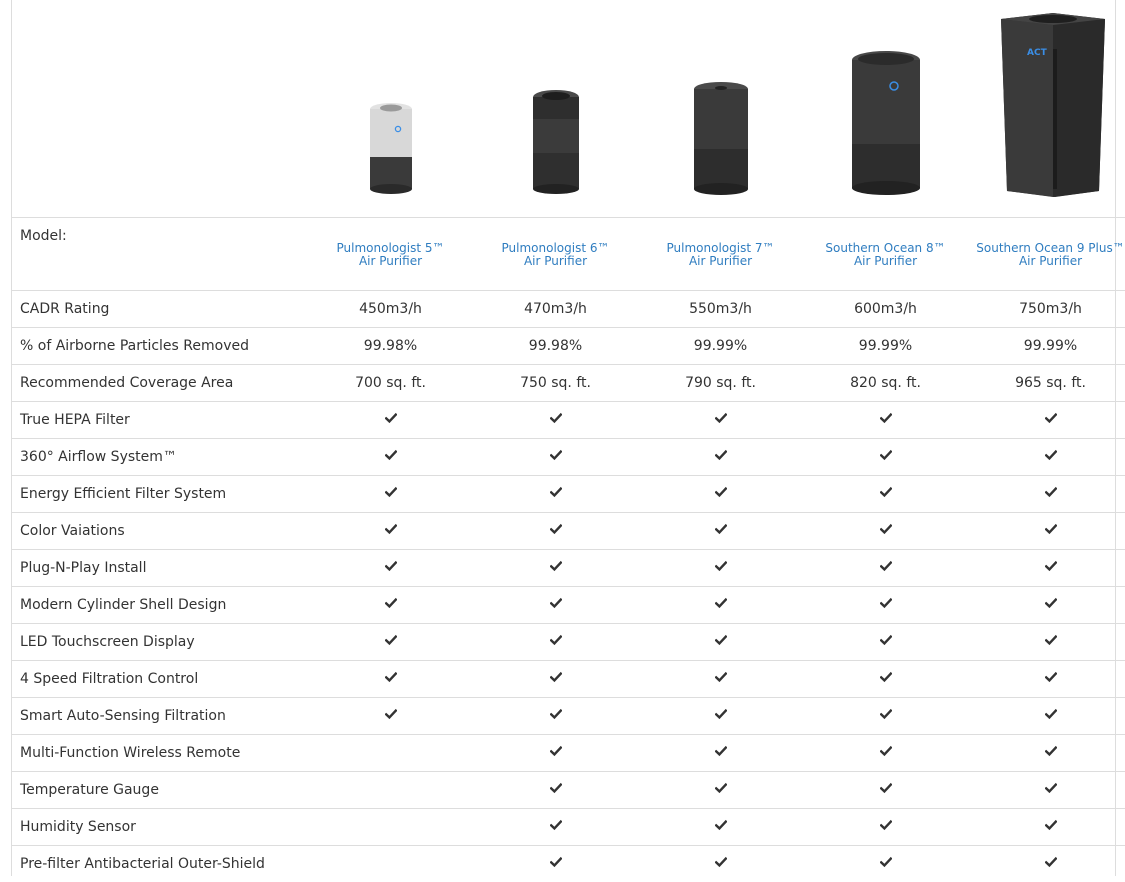 The height and width of the screenshot is (882, 1125). I want to click on feature-label: Temperature Gauge, so click(160, 790).